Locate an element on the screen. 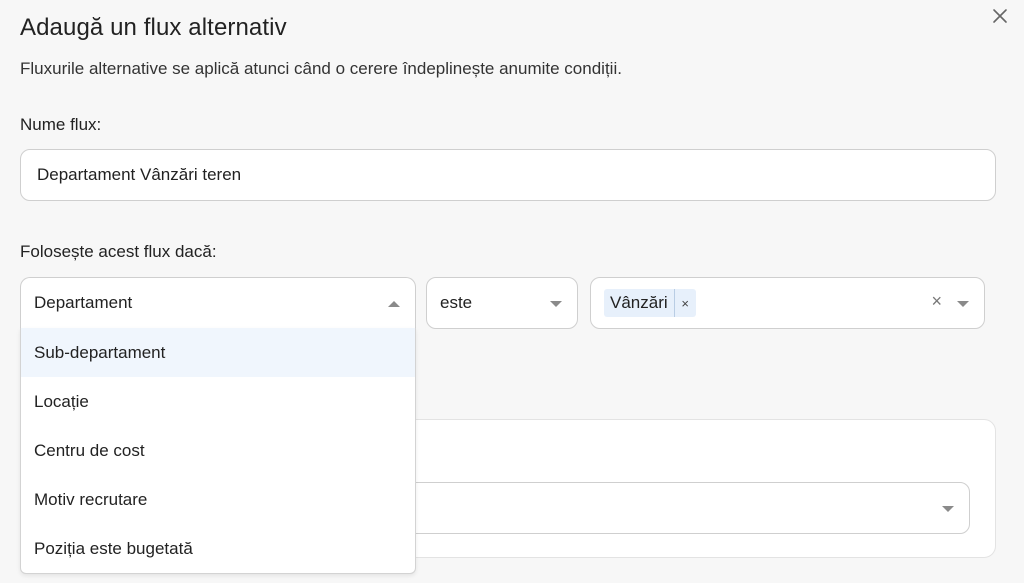 This screenshot has width=1024, height=583. condition-field-value: Departament is located at coordinates (83, 302).